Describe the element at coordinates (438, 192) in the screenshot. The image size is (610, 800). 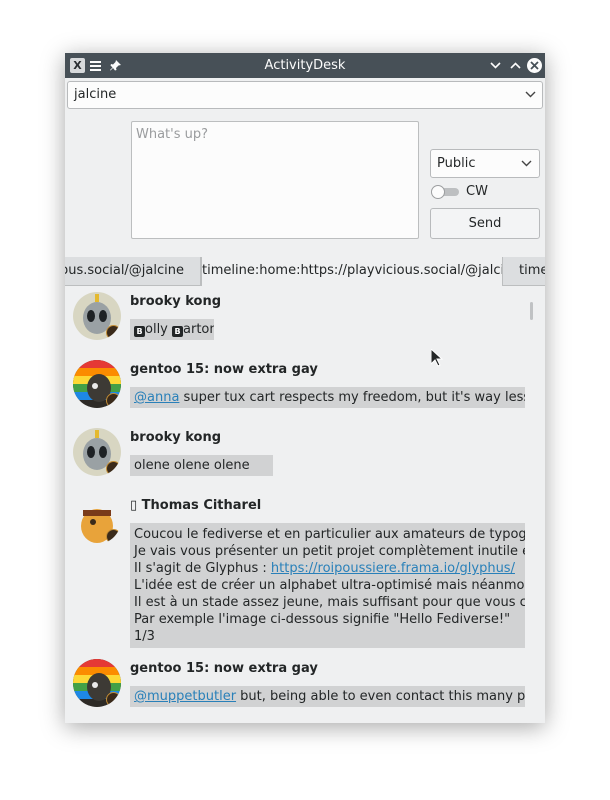
I see `cw-toggle-knob` at that location.